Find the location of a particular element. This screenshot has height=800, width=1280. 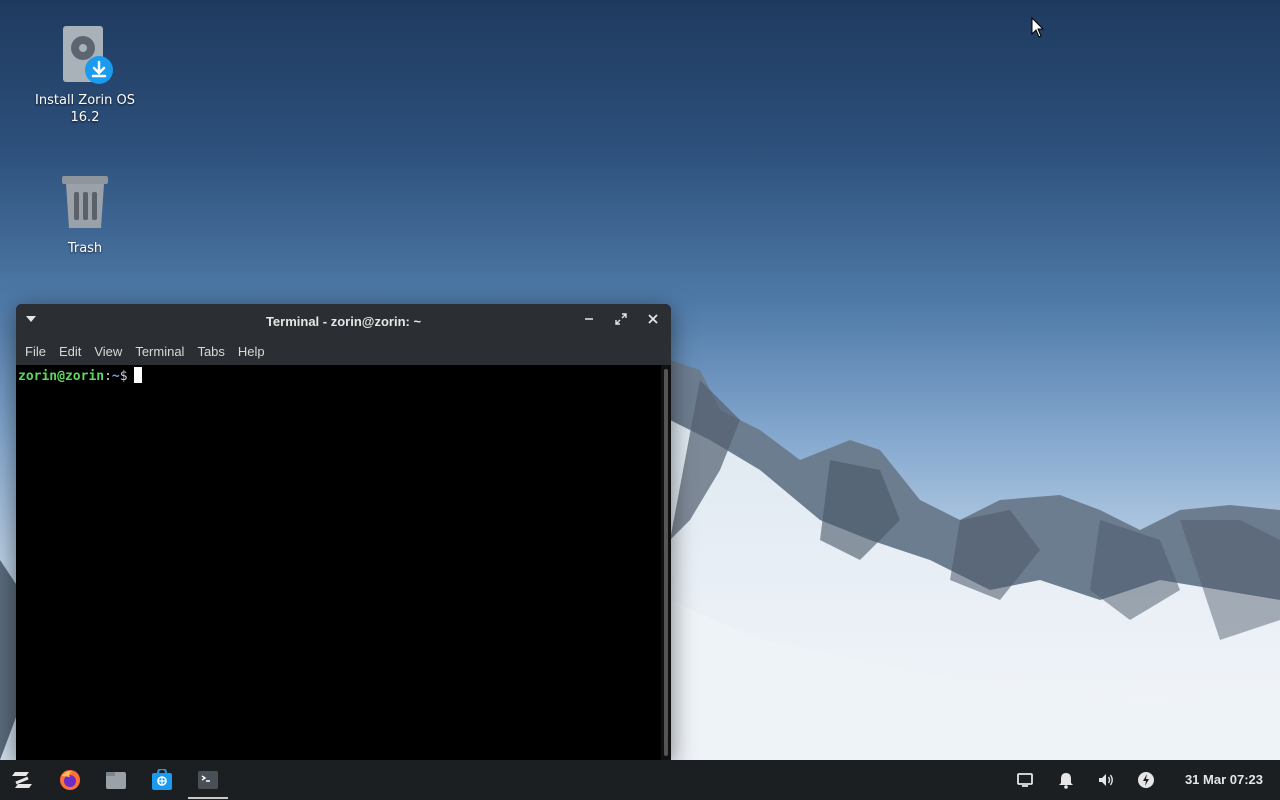

power-icon is located at coordinates (1146, 780).